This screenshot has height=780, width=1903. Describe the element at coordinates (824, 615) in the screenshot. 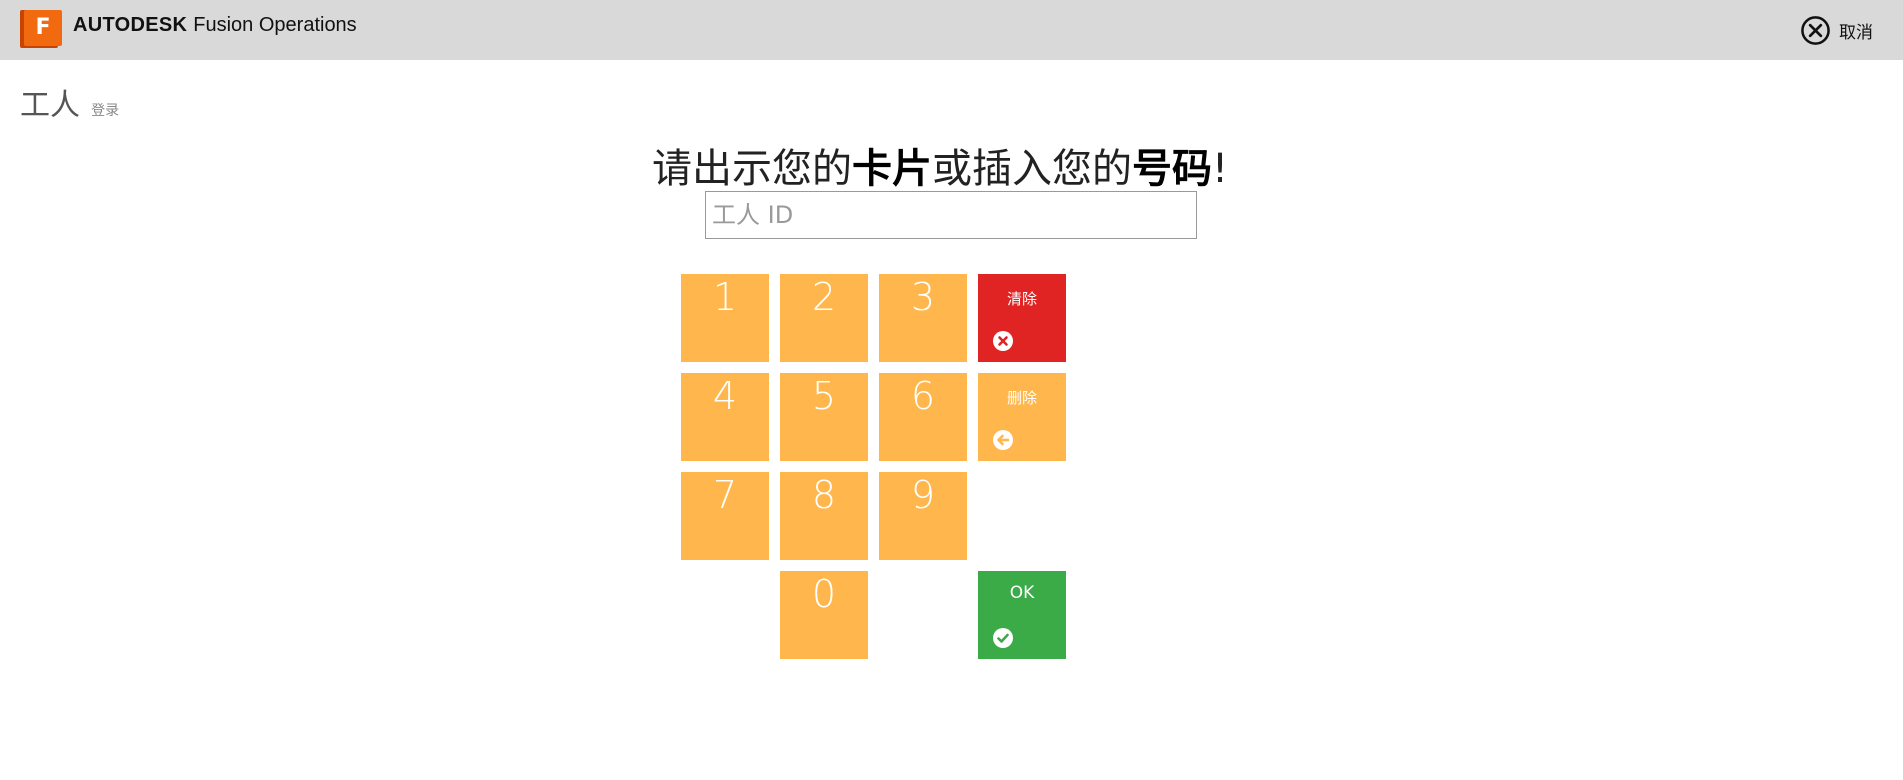

I see `key-0: 0` at that location.